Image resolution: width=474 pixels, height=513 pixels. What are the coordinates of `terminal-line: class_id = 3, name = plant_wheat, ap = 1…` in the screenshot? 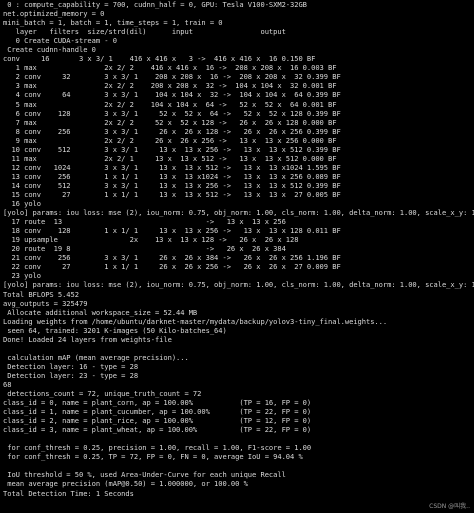 It's located at (157, 430).